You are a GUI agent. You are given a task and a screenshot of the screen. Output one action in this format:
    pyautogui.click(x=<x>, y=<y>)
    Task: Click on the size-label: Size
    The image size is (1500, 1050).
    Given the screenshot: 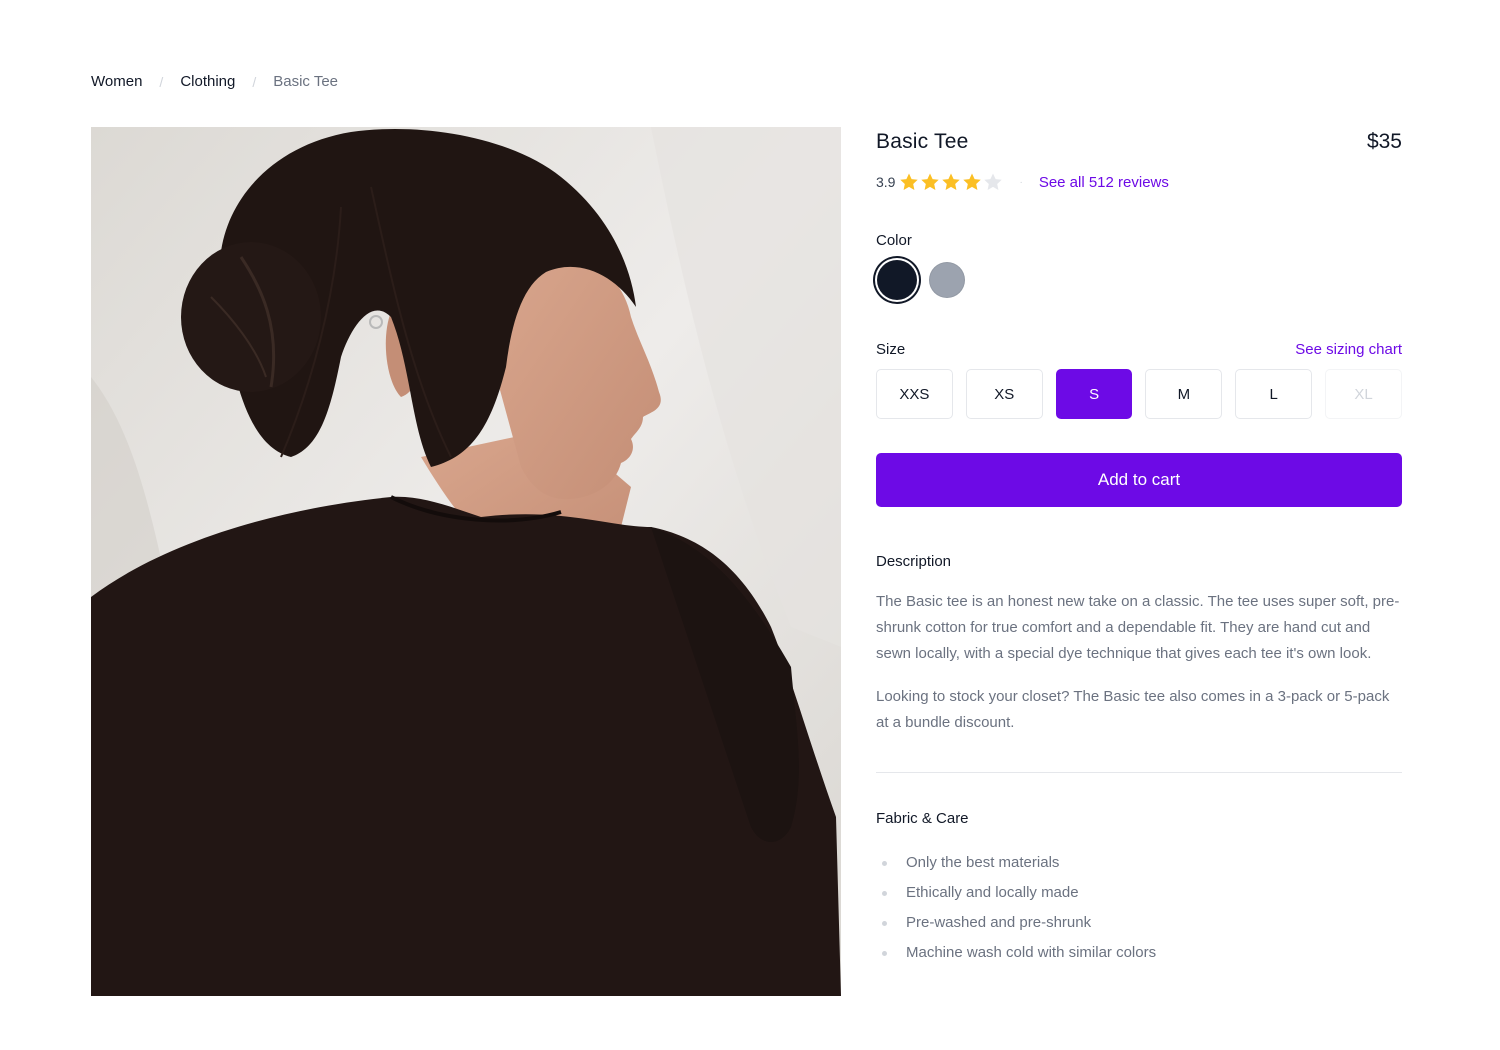 What is the action you would take?
    pyautogui.click(x=891, y=349)
    